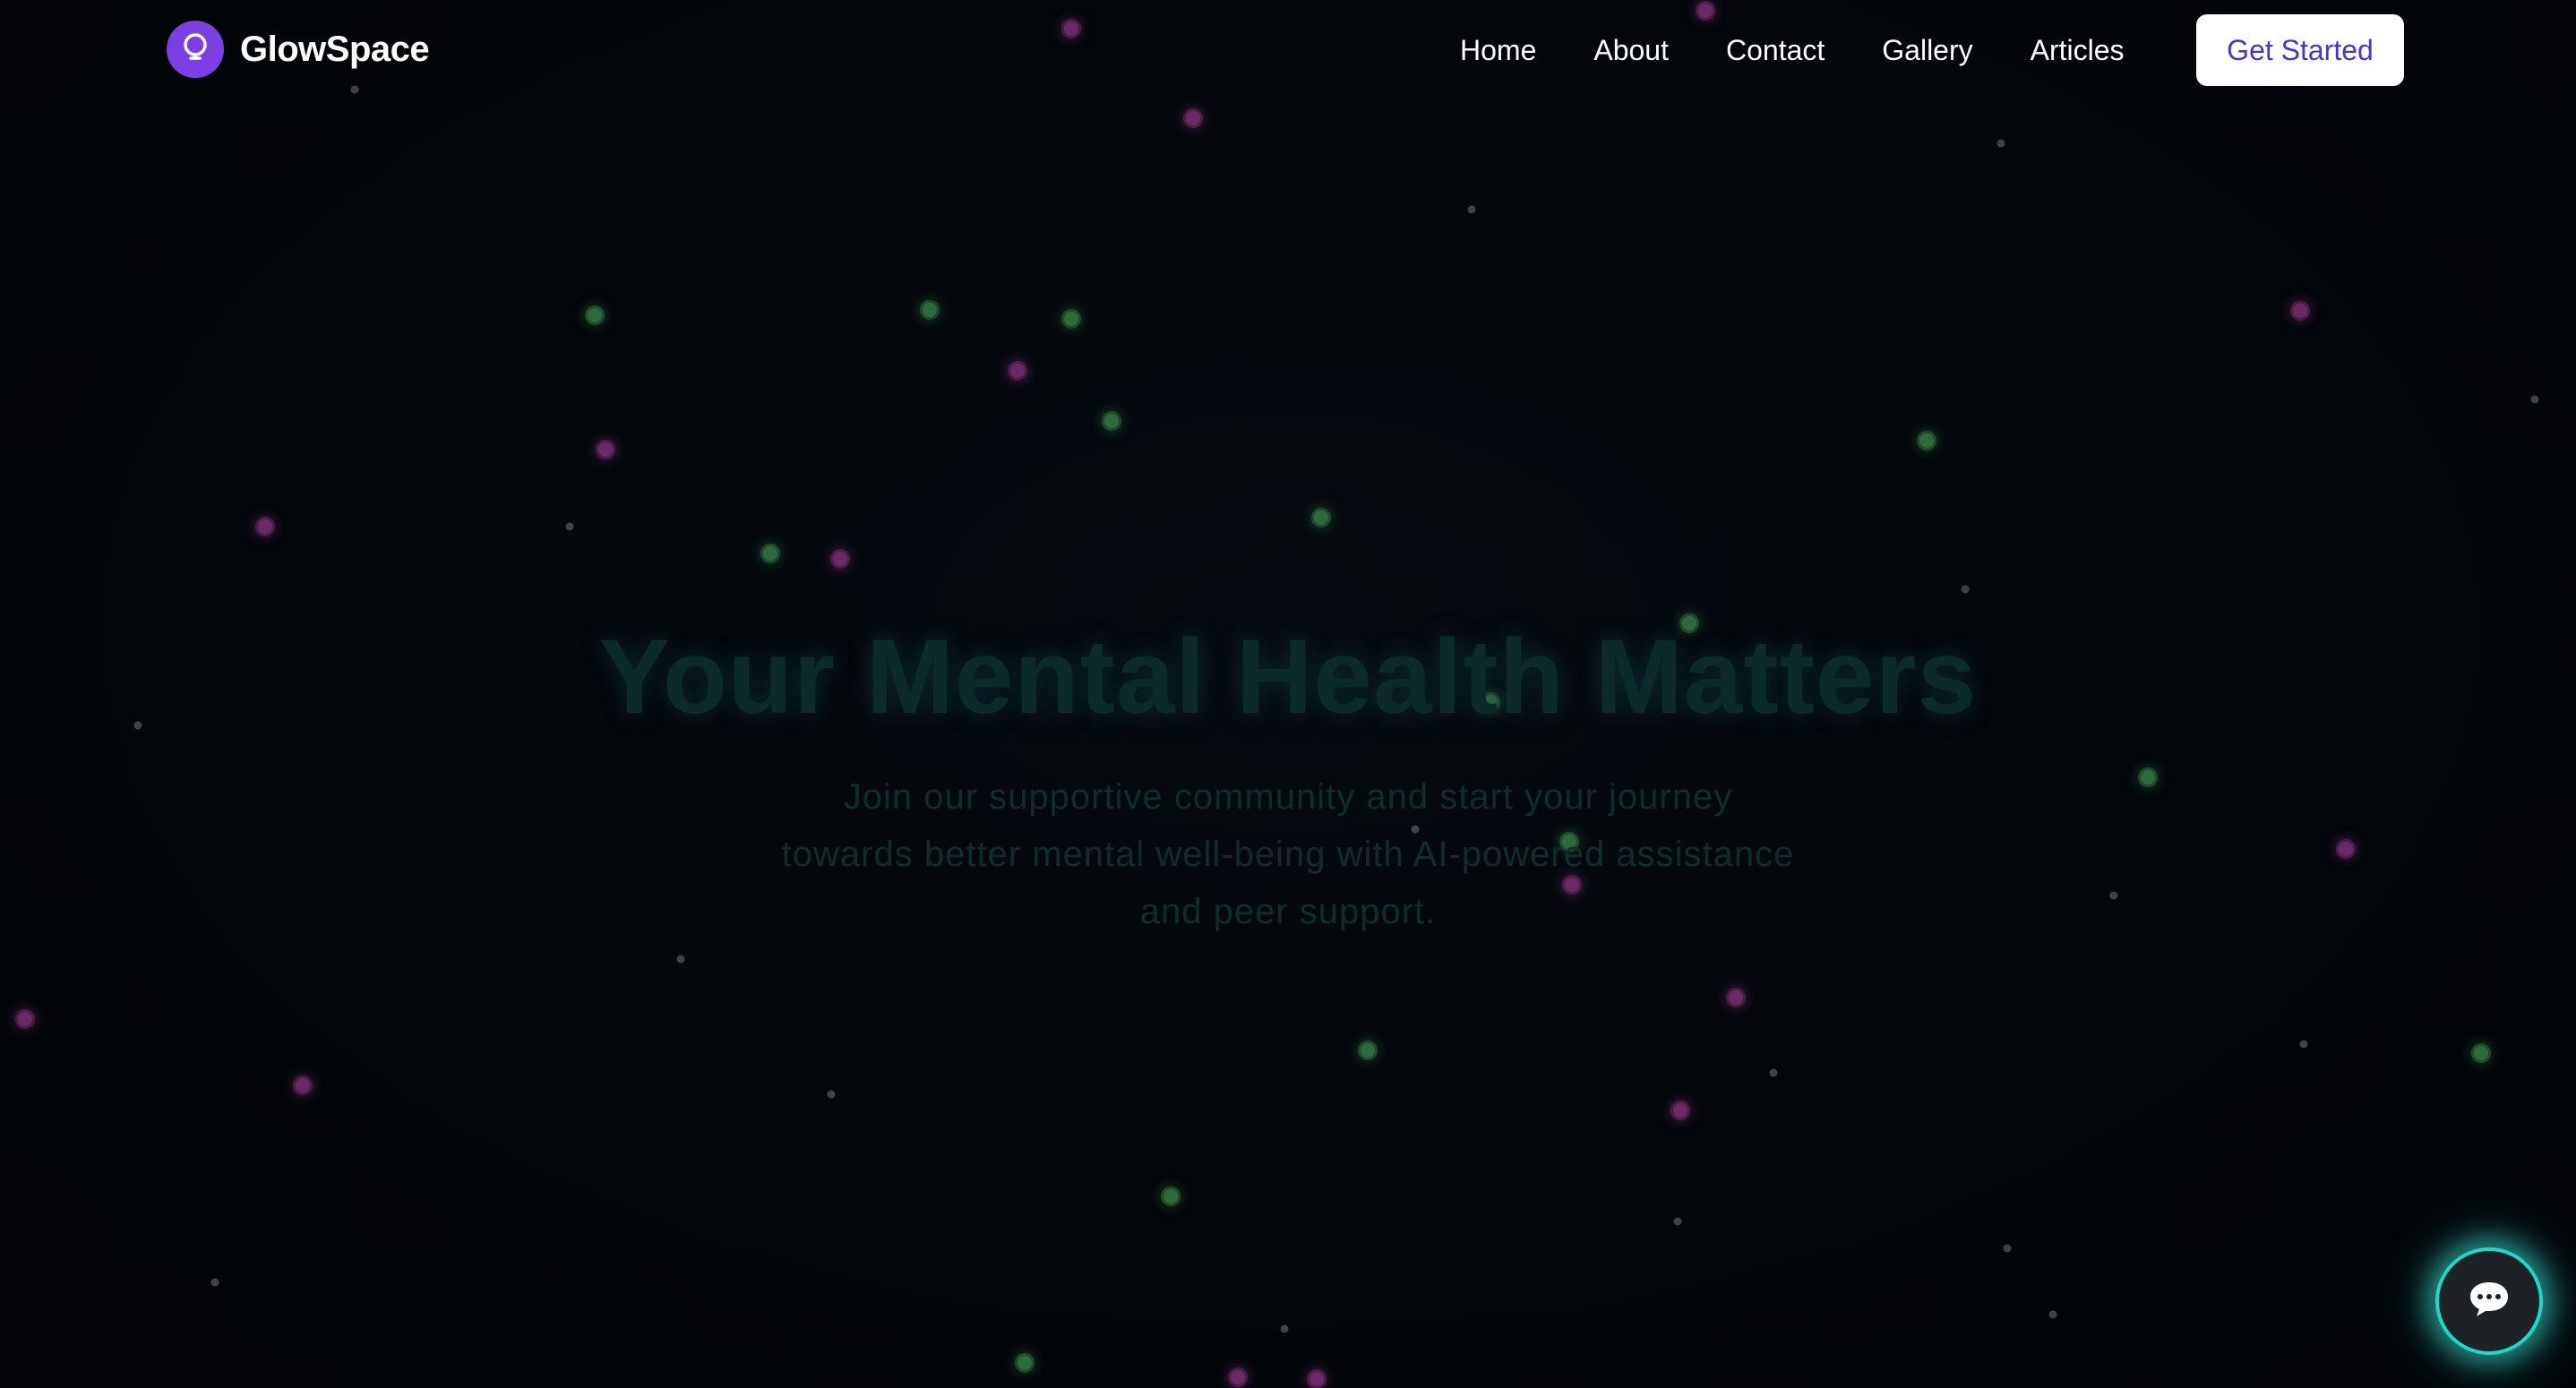 This screenshot has height=1388, width=2576. What do you see at coordinates (195, 49) in the screenshot?
I see `lightbulb-icon` at bounding box center [195, 49].